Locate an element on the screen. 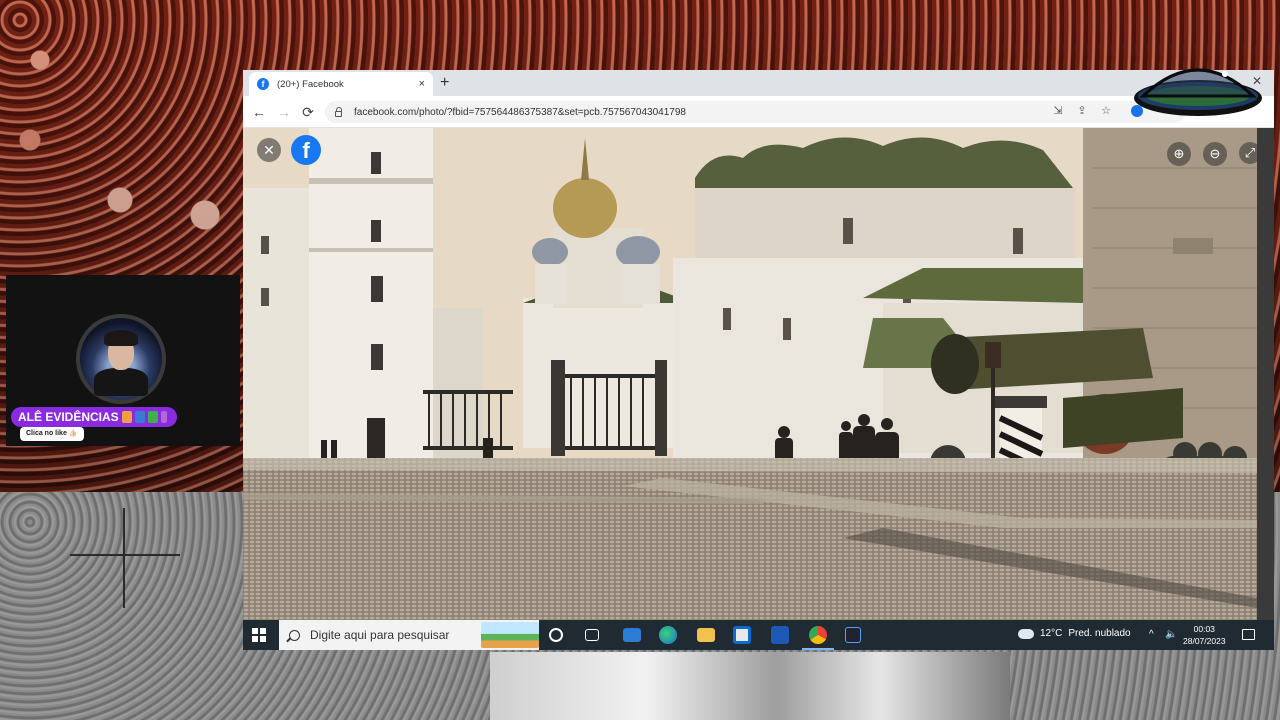 The width and height of the screenshot is (1280, 720). start-button is located at coordinates (259, 635).